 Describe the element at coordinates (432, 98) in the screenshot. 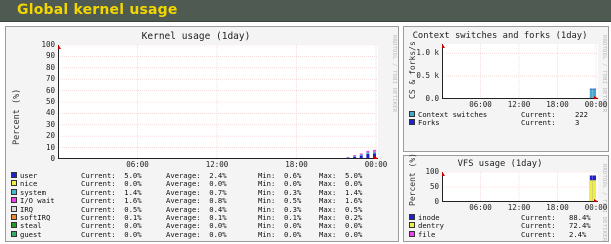

I see `y-tick-label: 0.0` at that location.